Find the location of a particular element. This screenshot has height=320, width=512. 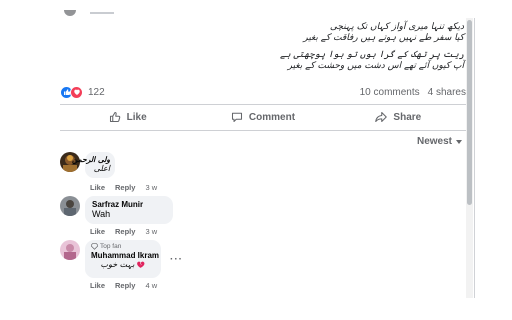

sort-dropdown: Newest is located at coordinates (439, 141).